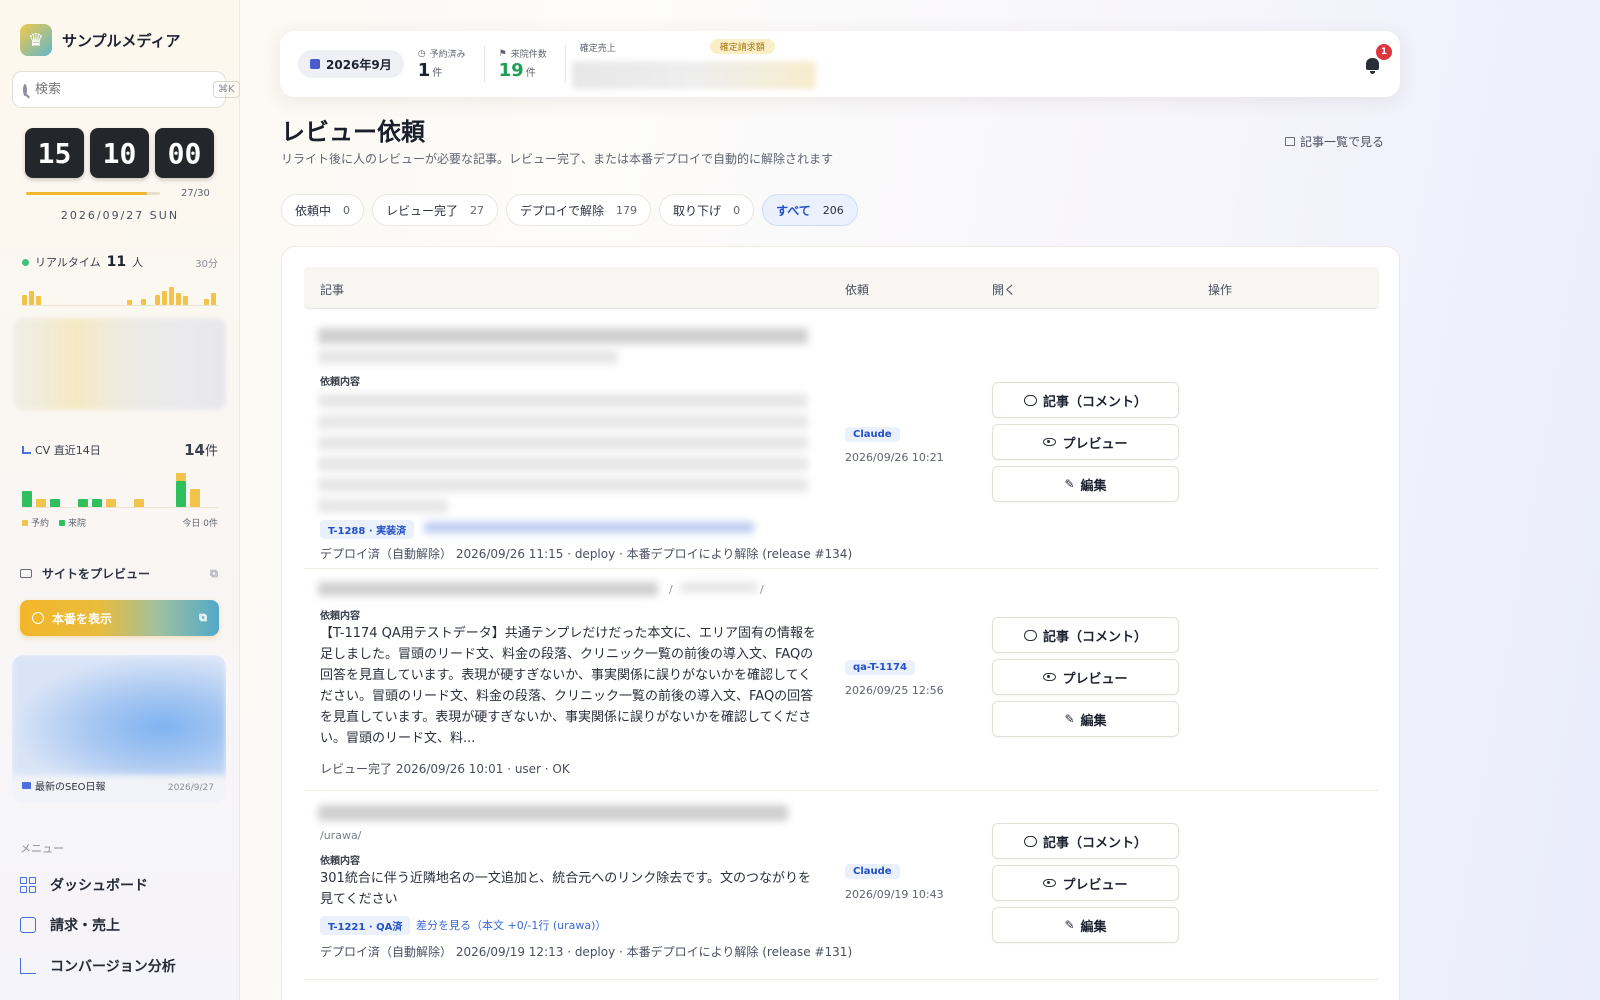  Describe the element at coordinates (120, 966) in the screenshot. I see `nav-conversion: コンバージョン分析` at that location.